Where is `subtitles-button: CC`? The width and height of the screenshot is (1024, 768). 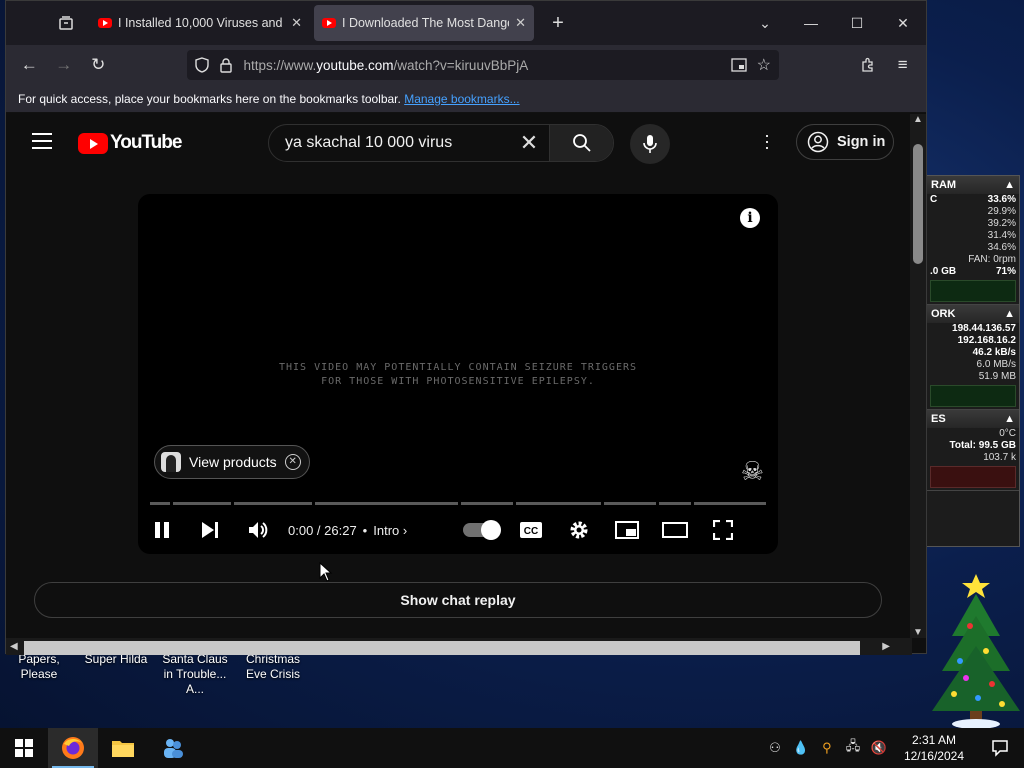 subtitles-button: CC is located at coordinates (531, 530).